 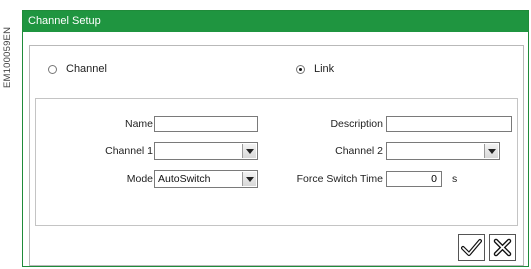 I want to click on channel2-label: Channel 2, so click(x=359, y=151).